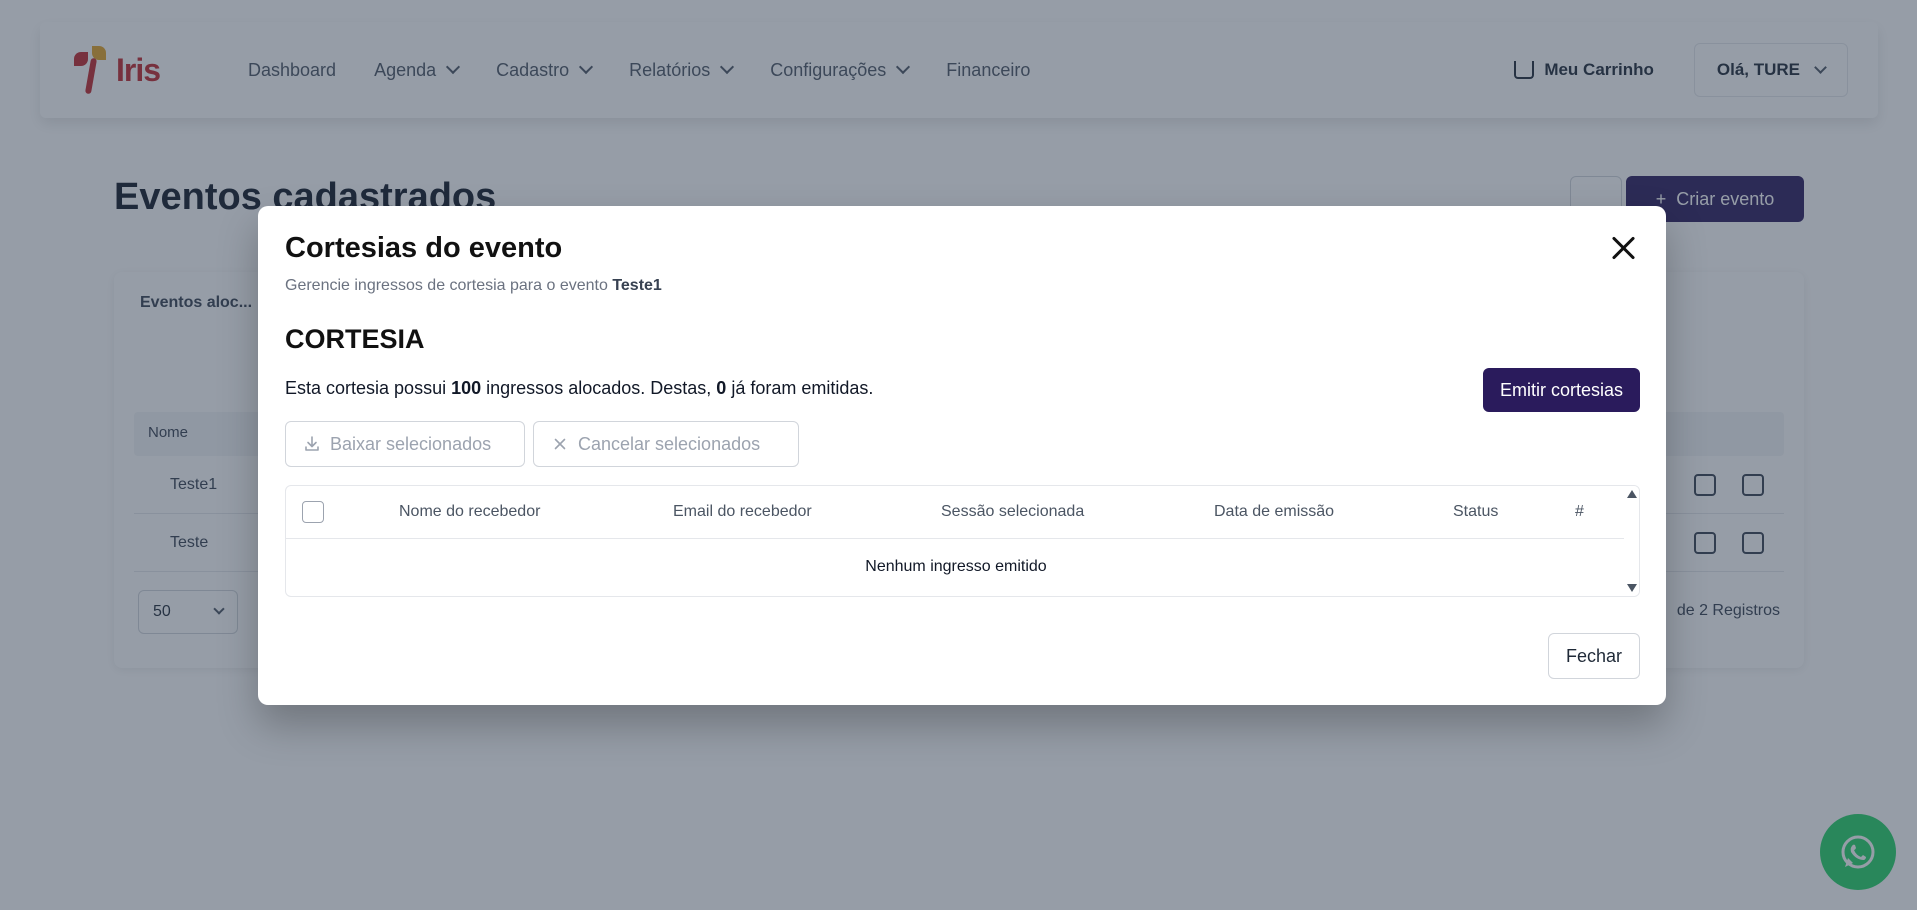 The image size is (1917, 910). What do you see at coordinates (466, 388) in the screenshot?
I see `allocated-count: 100` at bounding box center [466, 388].